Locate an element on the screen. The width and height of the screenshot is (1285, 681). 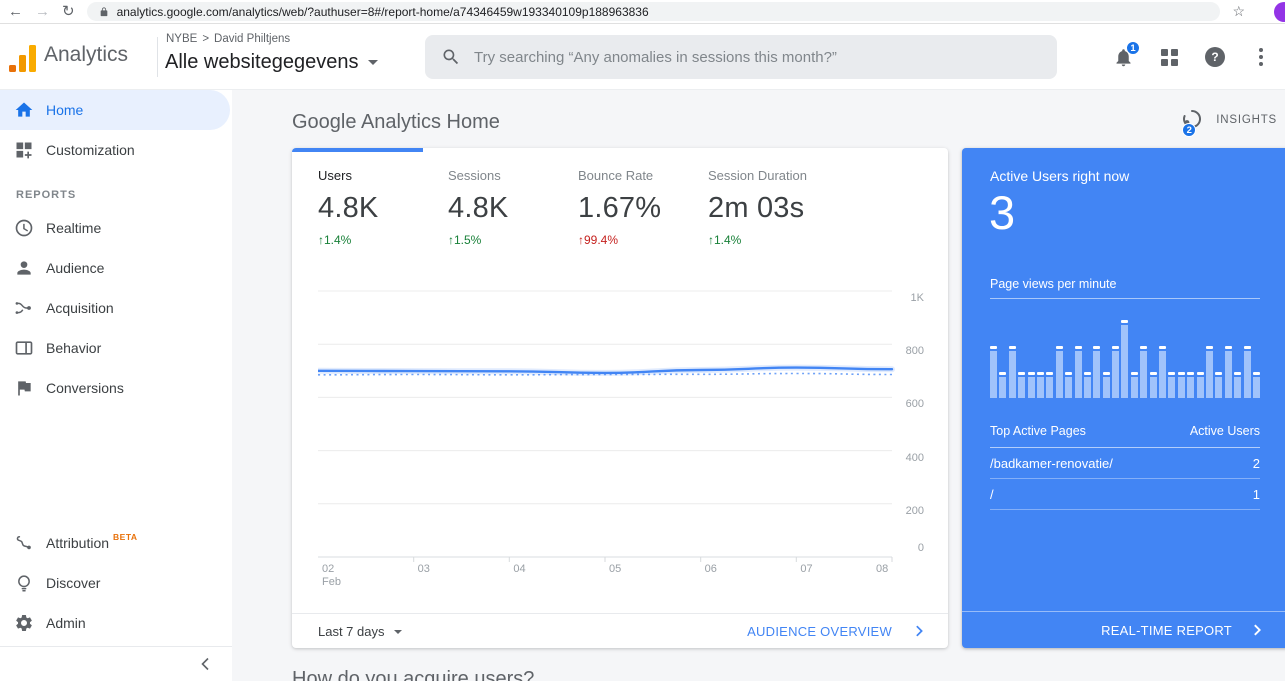
apps-grid-button is located at coordinates (1169, 57).